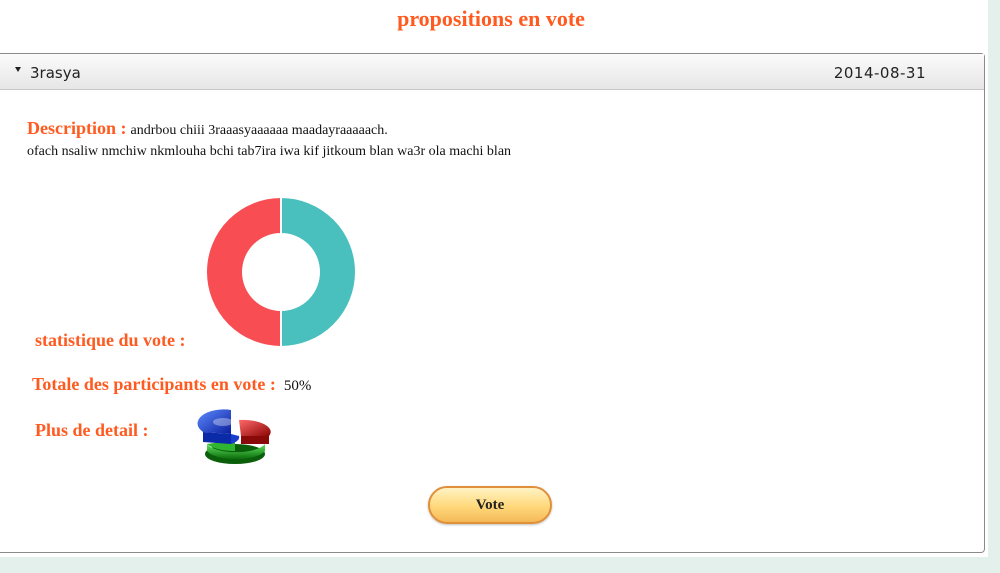  I want to click on vote-donut-chart, so click(281, 272).